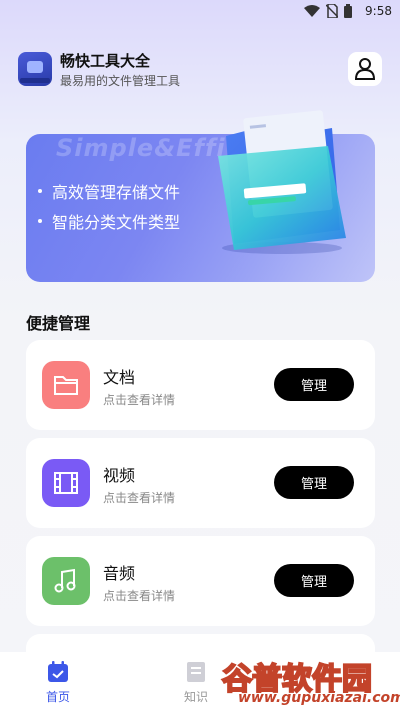 The width and height of the screenshot is (400, 712). What do you see at coordinates (35, 69) in the screenshot?
I see `briefcase-app-icon` at bounding box center [35, 69].